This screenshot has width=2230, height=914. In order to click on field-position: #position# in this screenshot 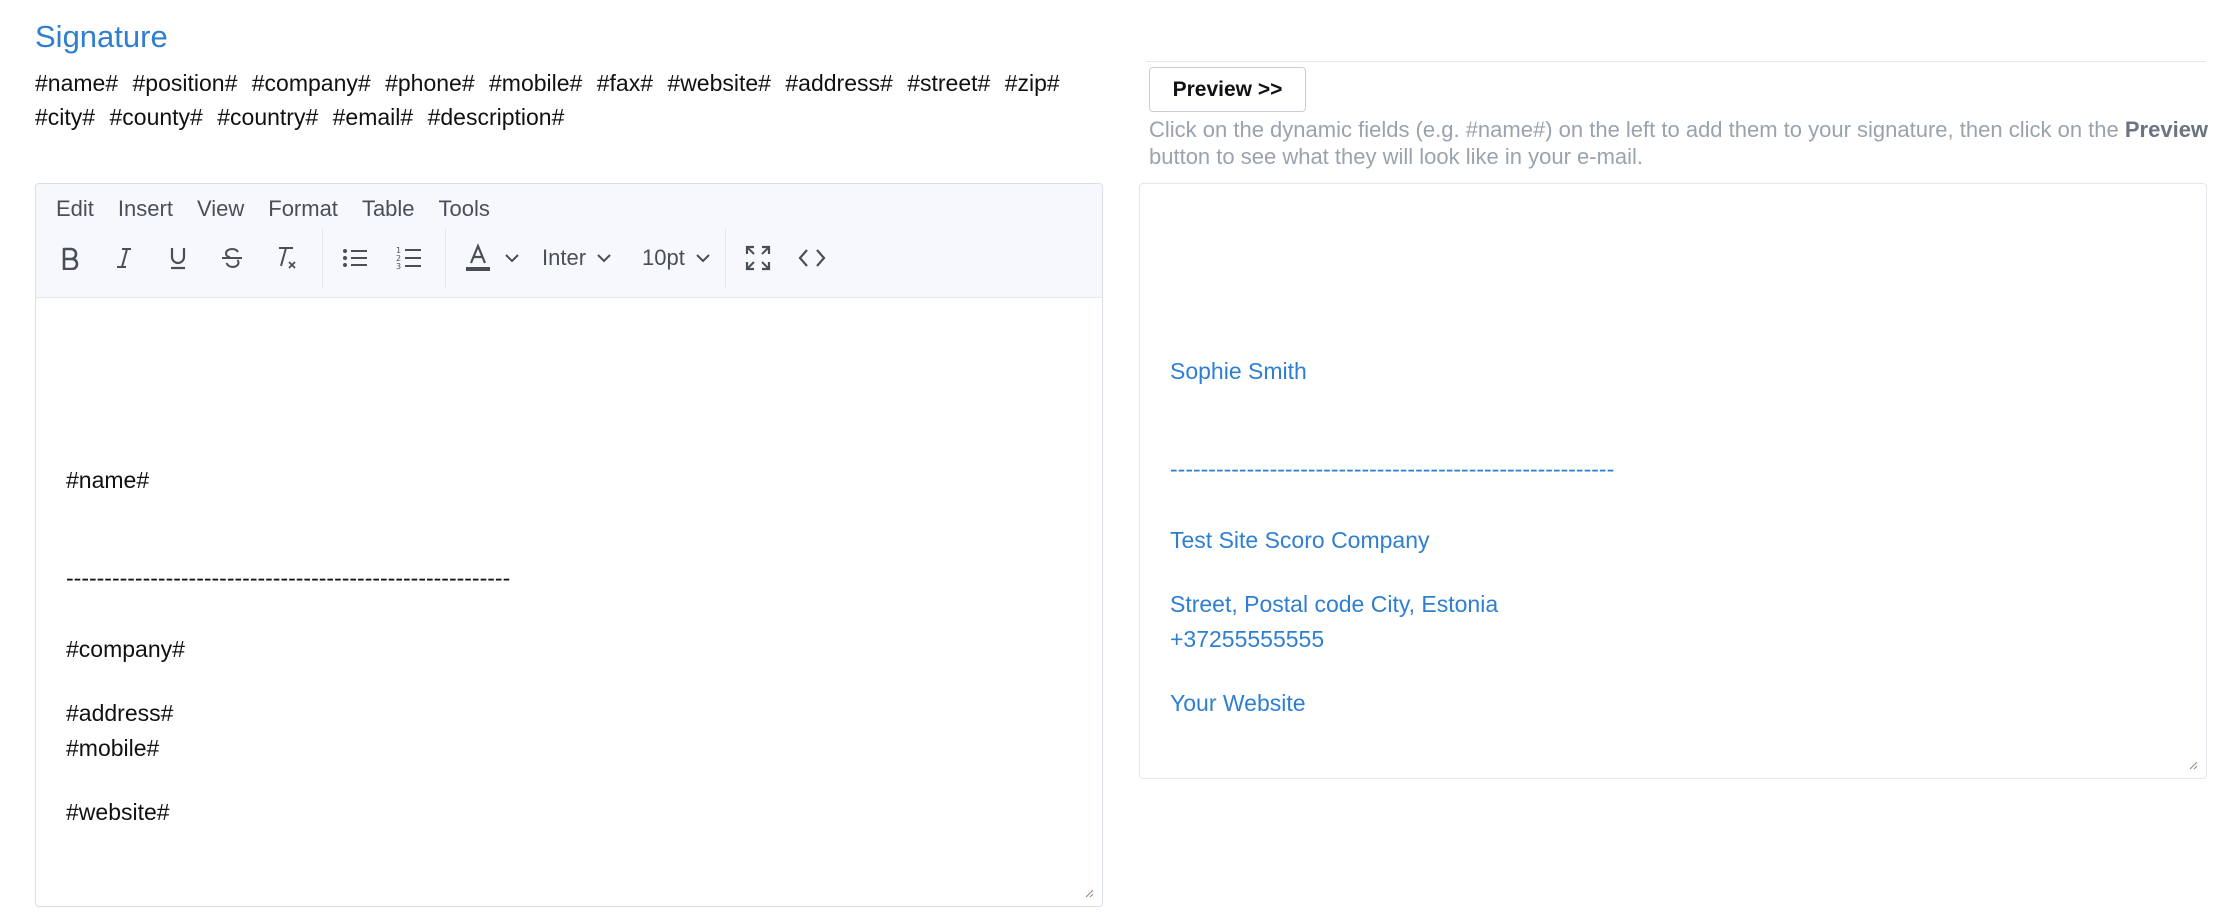, I will do `click(185, 83)`.